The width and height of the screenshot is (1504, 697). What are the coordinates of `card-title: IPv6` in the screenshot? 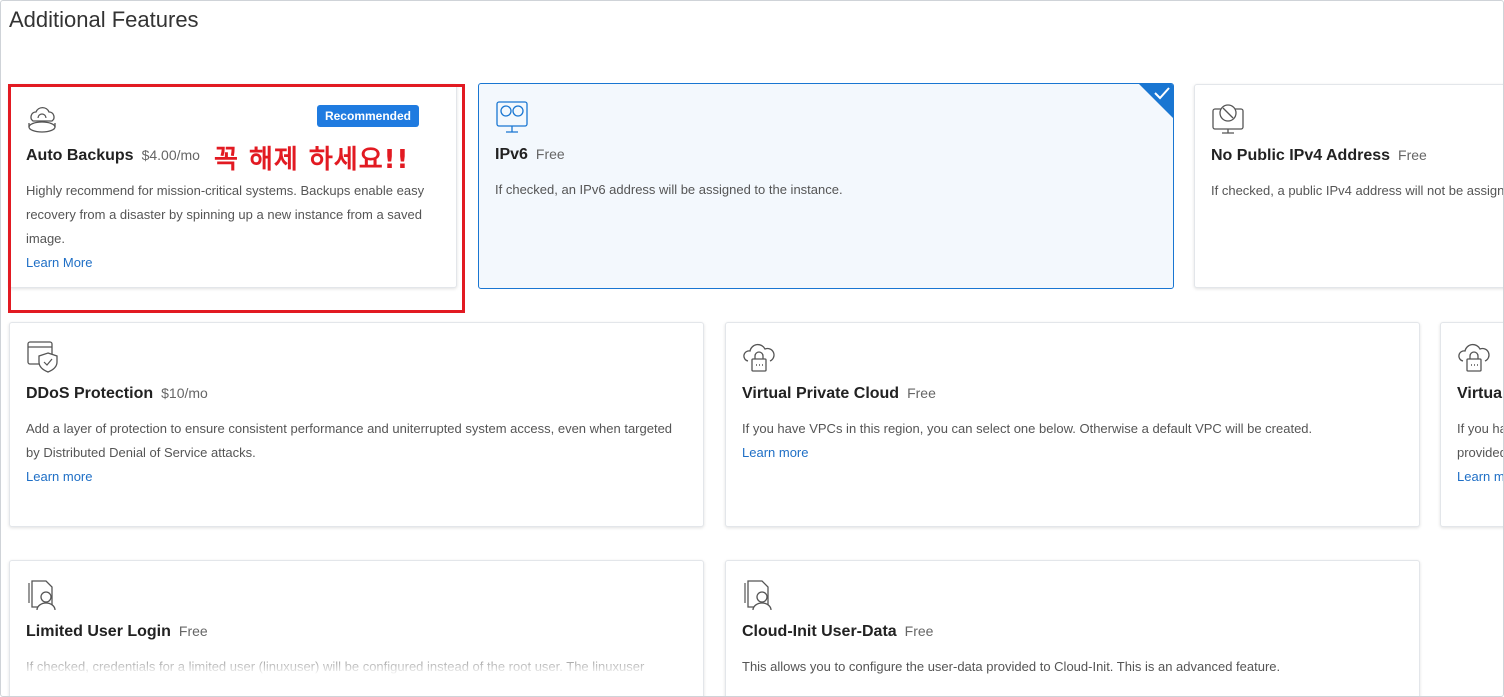 It's located at (511, 154).